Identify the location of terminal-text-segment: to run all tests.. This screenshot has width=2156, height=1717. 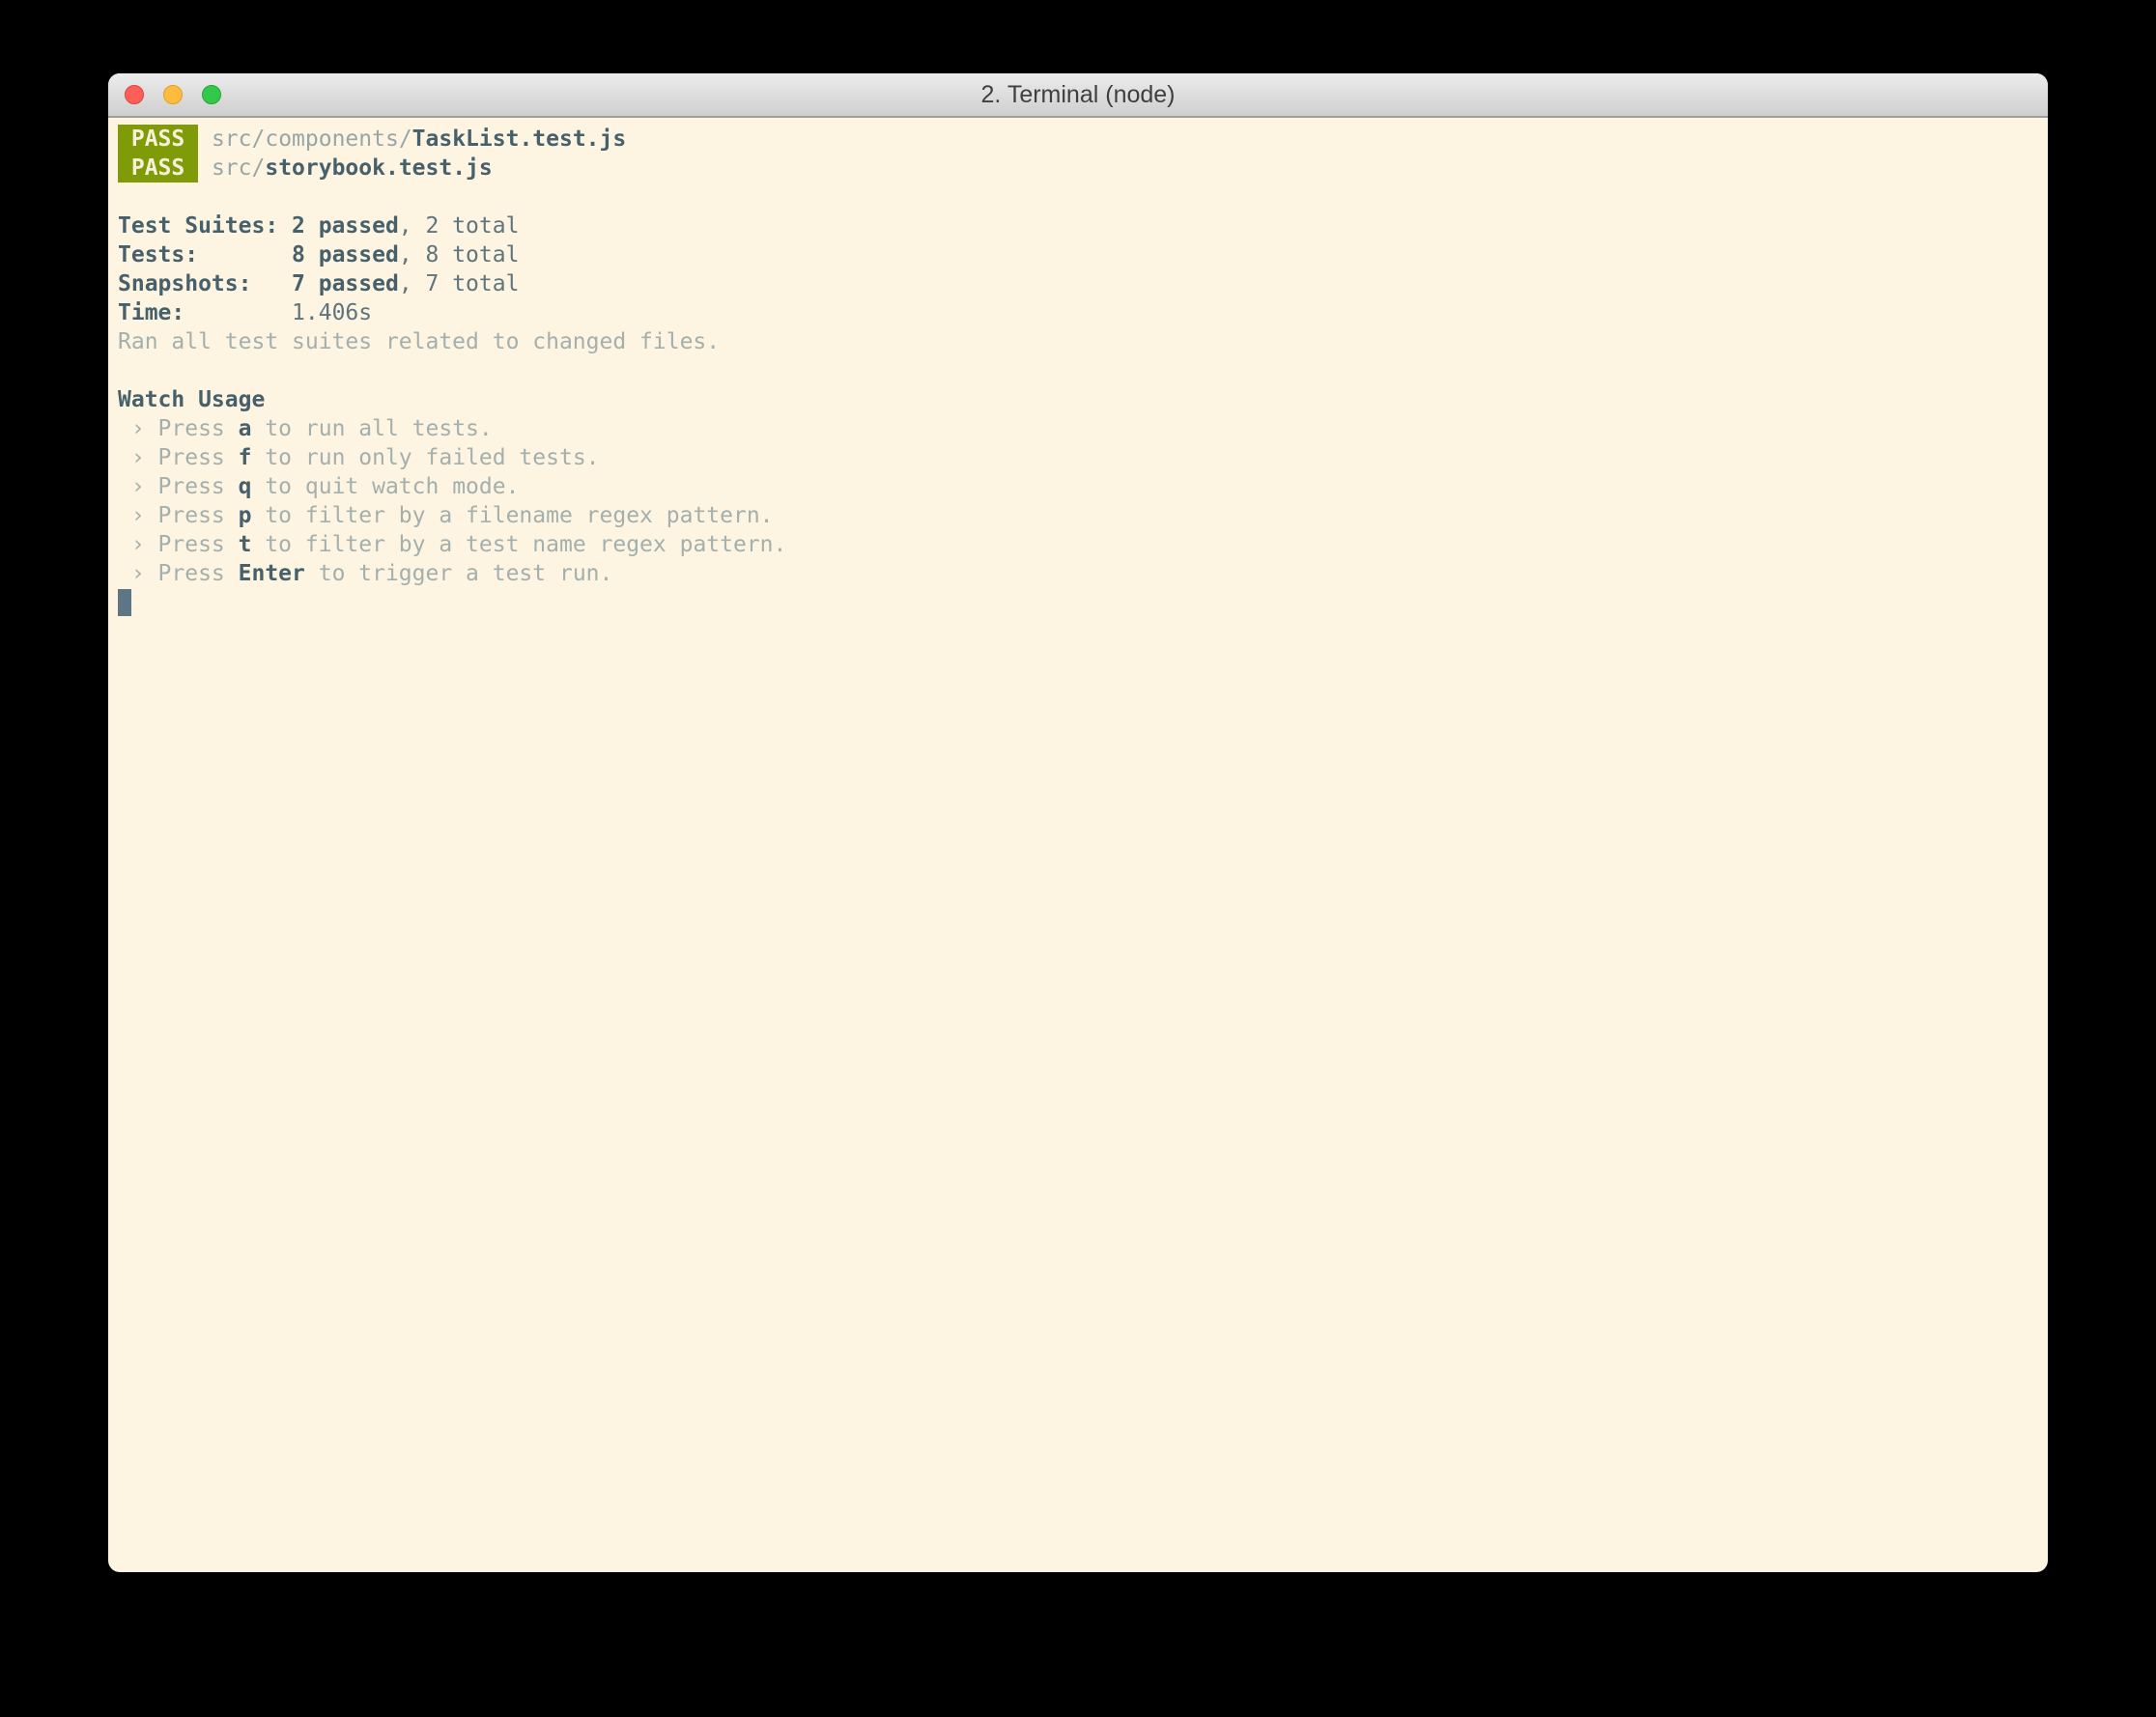
(372, 428).